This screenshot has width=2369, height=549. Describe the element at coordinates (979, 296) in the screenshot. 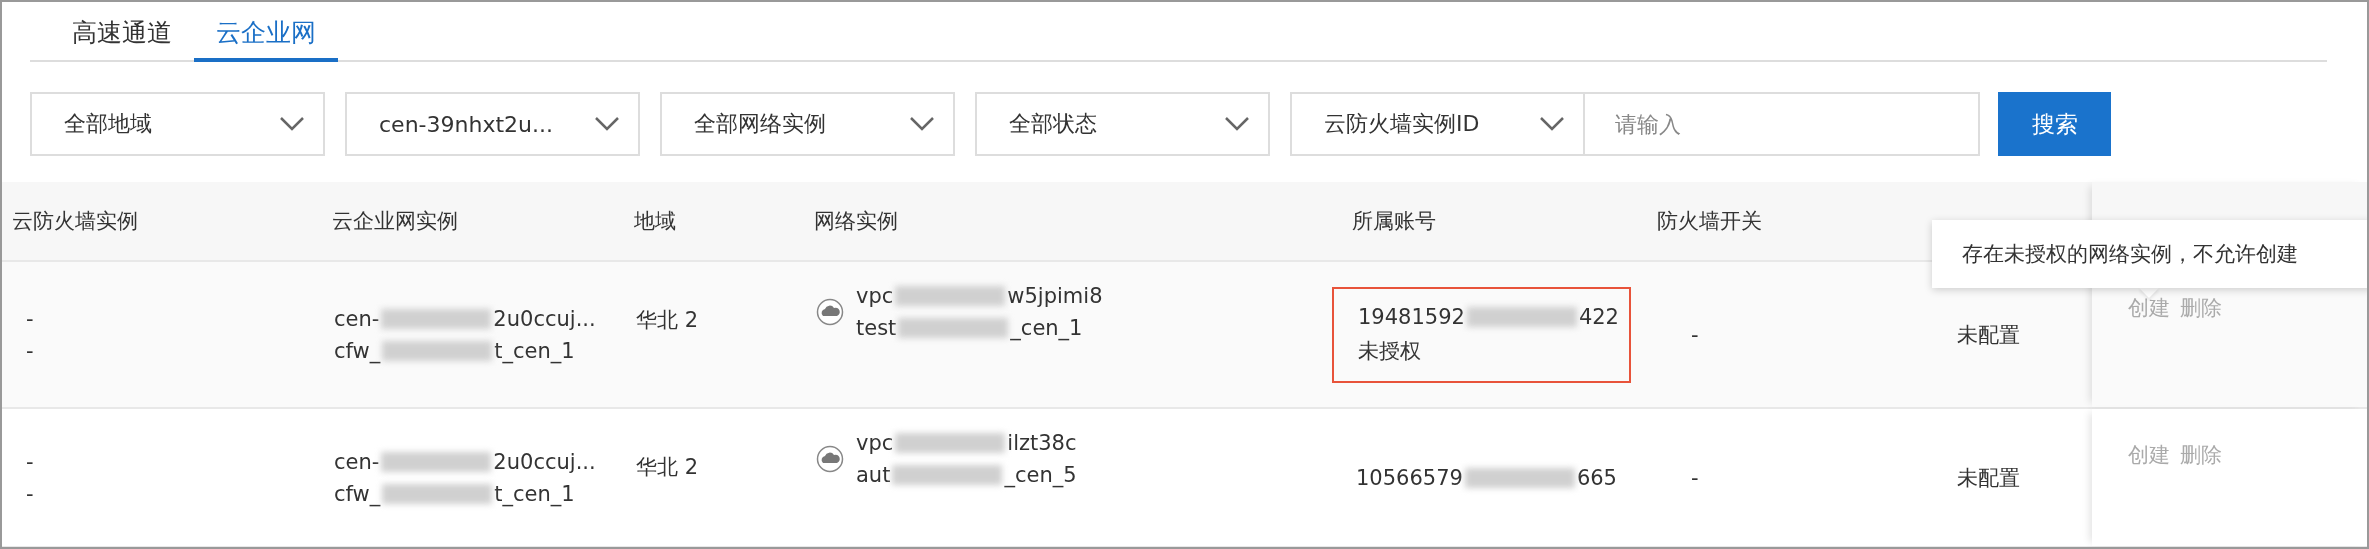

I see `table-cell: vpc w5jpimi8` at that location.